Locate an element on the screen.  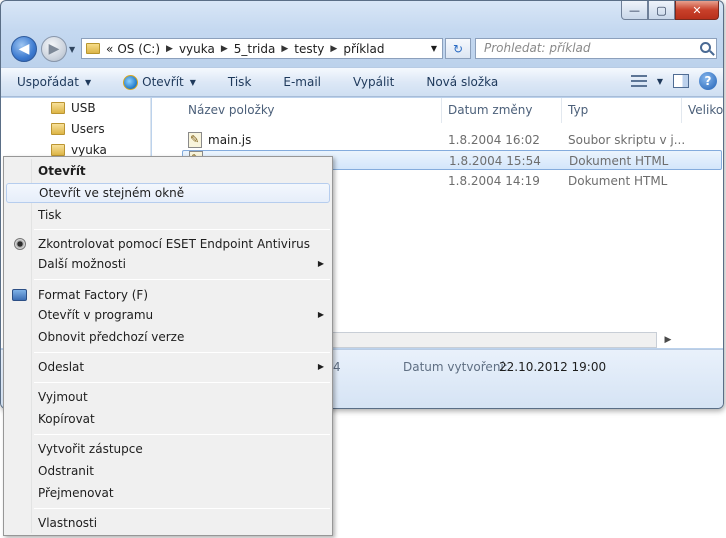
refresh-button: ↻ is located at coordinates (458, 48).